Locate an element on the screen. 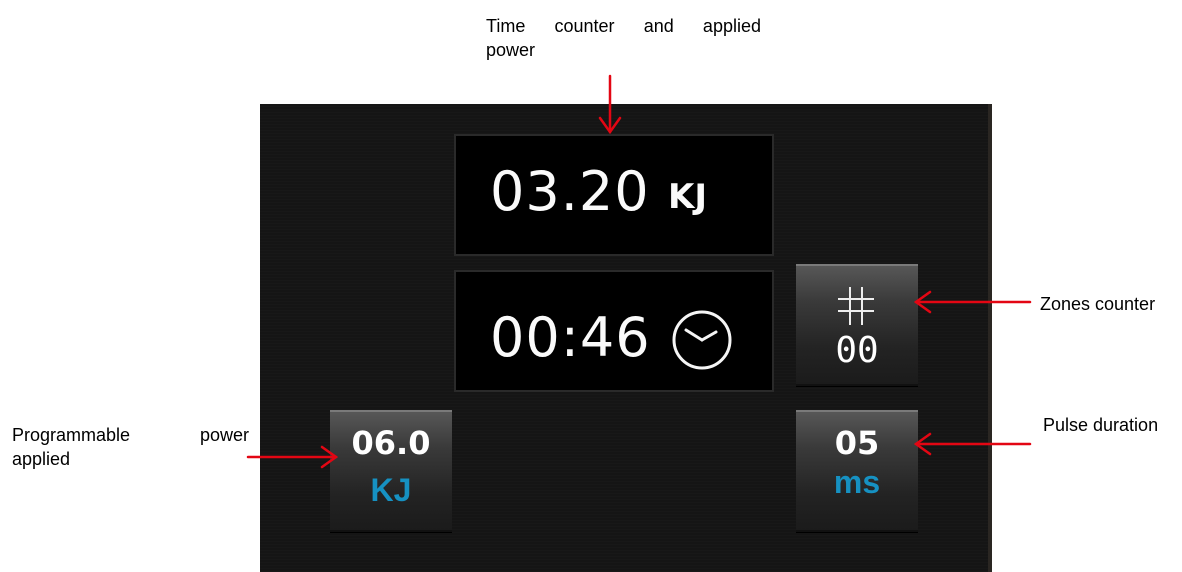 The image size is (1182, 572). annotation-programmable-power-line1: Programmable power is located at coordinates (130, 435).